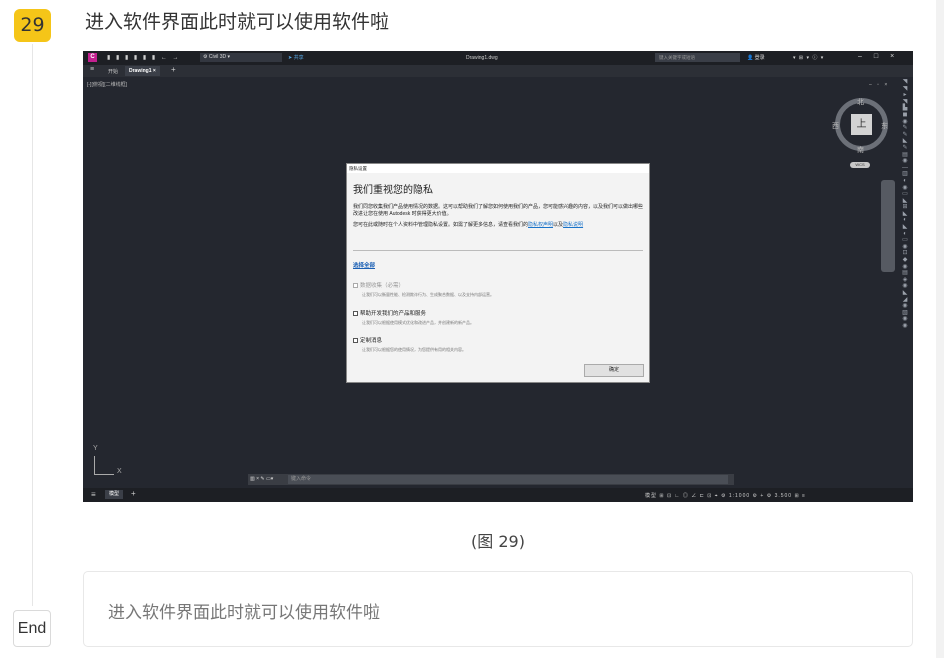 The height and width of the screenshot is (658, 944). Describe the element at coordinates (860, 150) in the screenshot. I see `viewcube-south: 南` at that location.